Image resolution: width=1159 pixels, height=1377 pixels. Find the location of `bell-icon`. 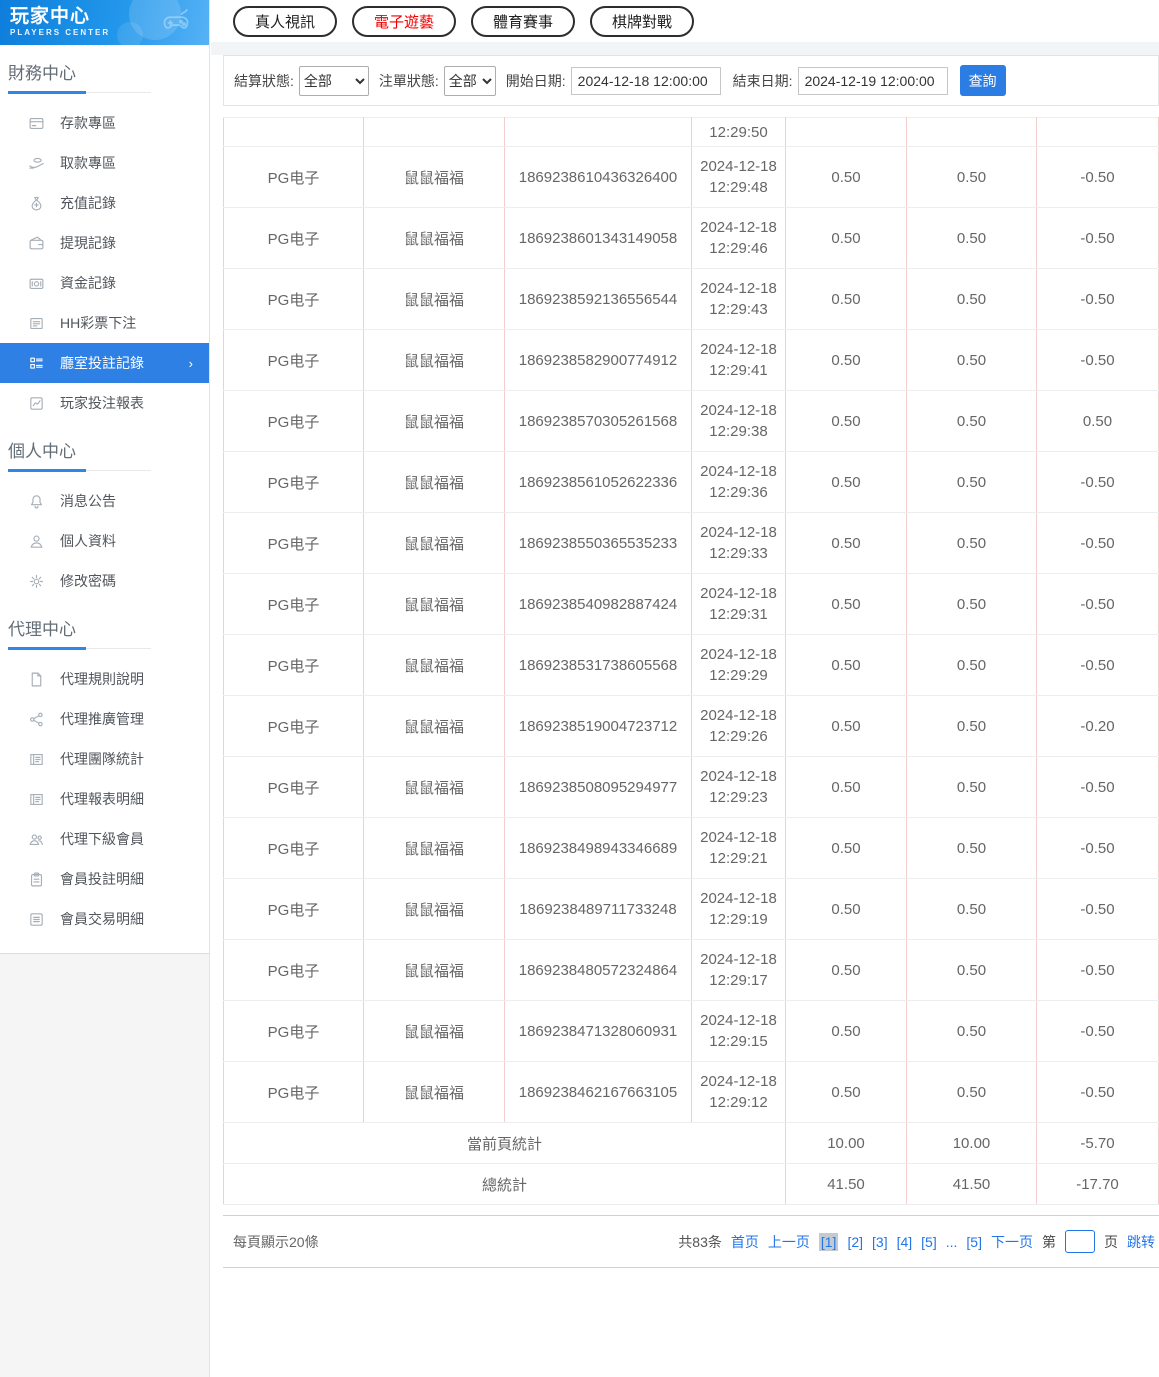

bell-icon is located at coordinates (36, 501).